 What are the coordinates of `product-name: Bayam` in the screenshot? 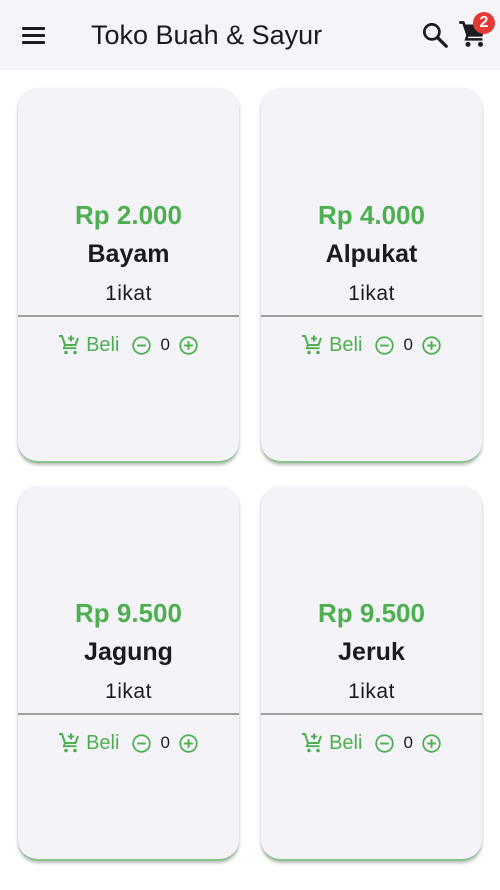 It's located at (128, 254).